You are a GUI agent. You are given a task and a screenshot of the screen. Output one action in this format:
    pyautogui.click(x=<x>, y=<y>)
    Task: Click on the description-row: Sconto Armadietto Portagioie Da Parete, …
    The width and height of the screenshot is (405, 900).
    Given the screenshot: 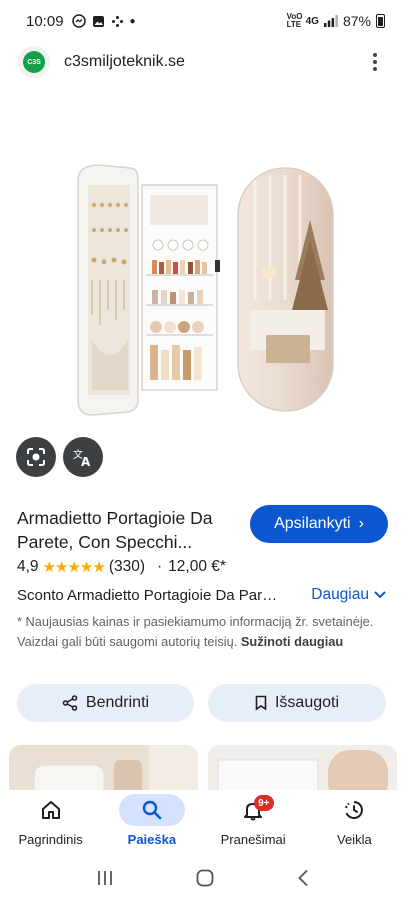 What is the action you would take?
    pyautogui.click(x=204, y=595)
    